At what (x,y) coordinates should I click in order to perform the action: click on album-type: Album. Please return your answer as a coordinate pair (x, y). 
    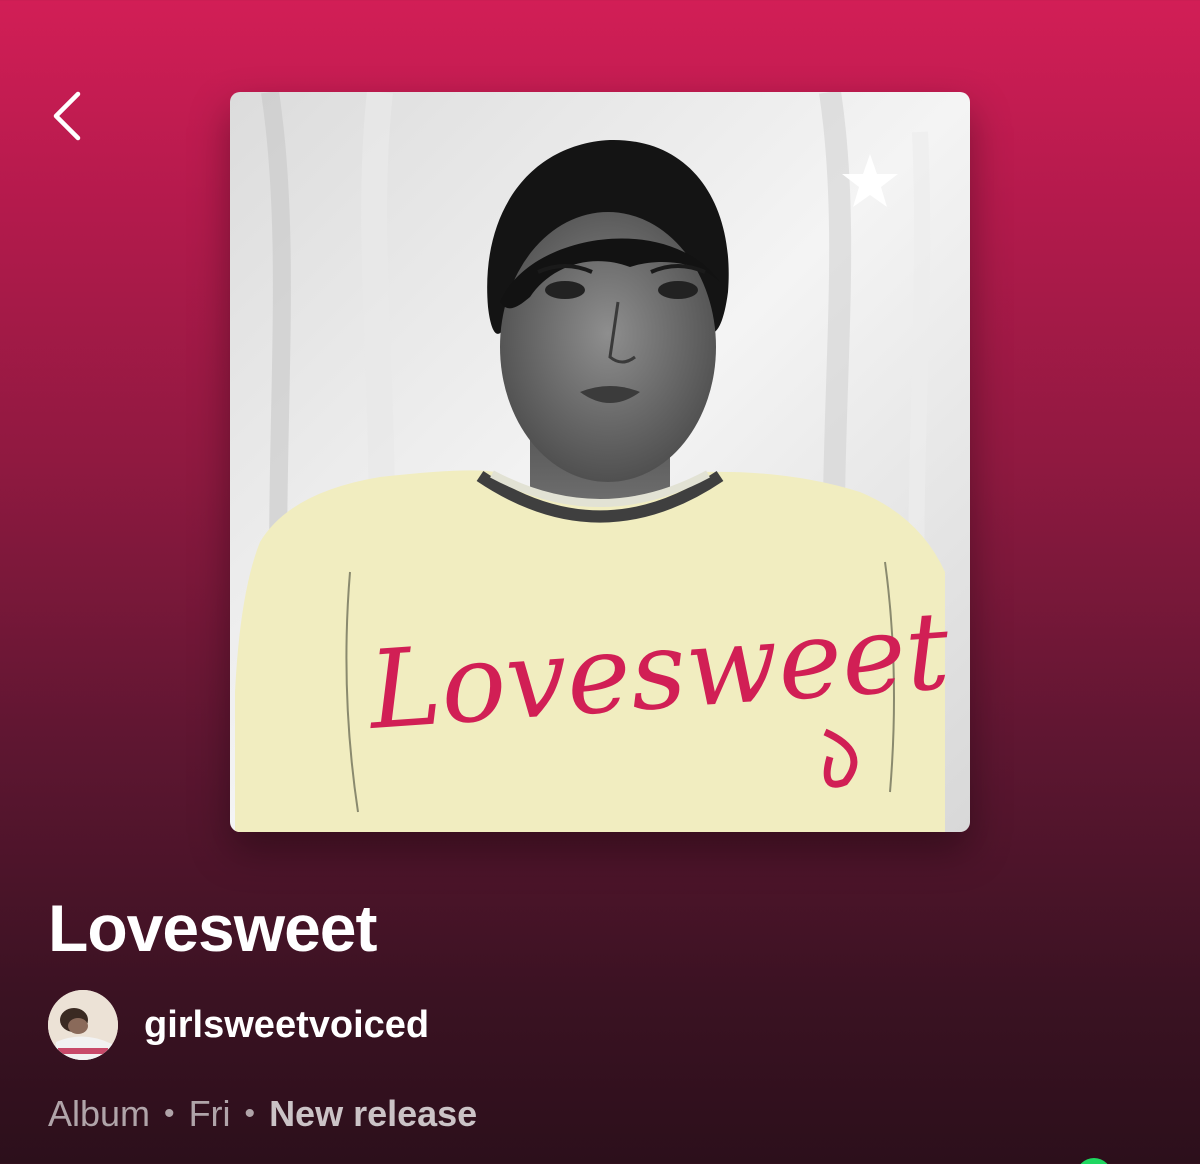
    Looking at the image, I should click on (99, 1113).